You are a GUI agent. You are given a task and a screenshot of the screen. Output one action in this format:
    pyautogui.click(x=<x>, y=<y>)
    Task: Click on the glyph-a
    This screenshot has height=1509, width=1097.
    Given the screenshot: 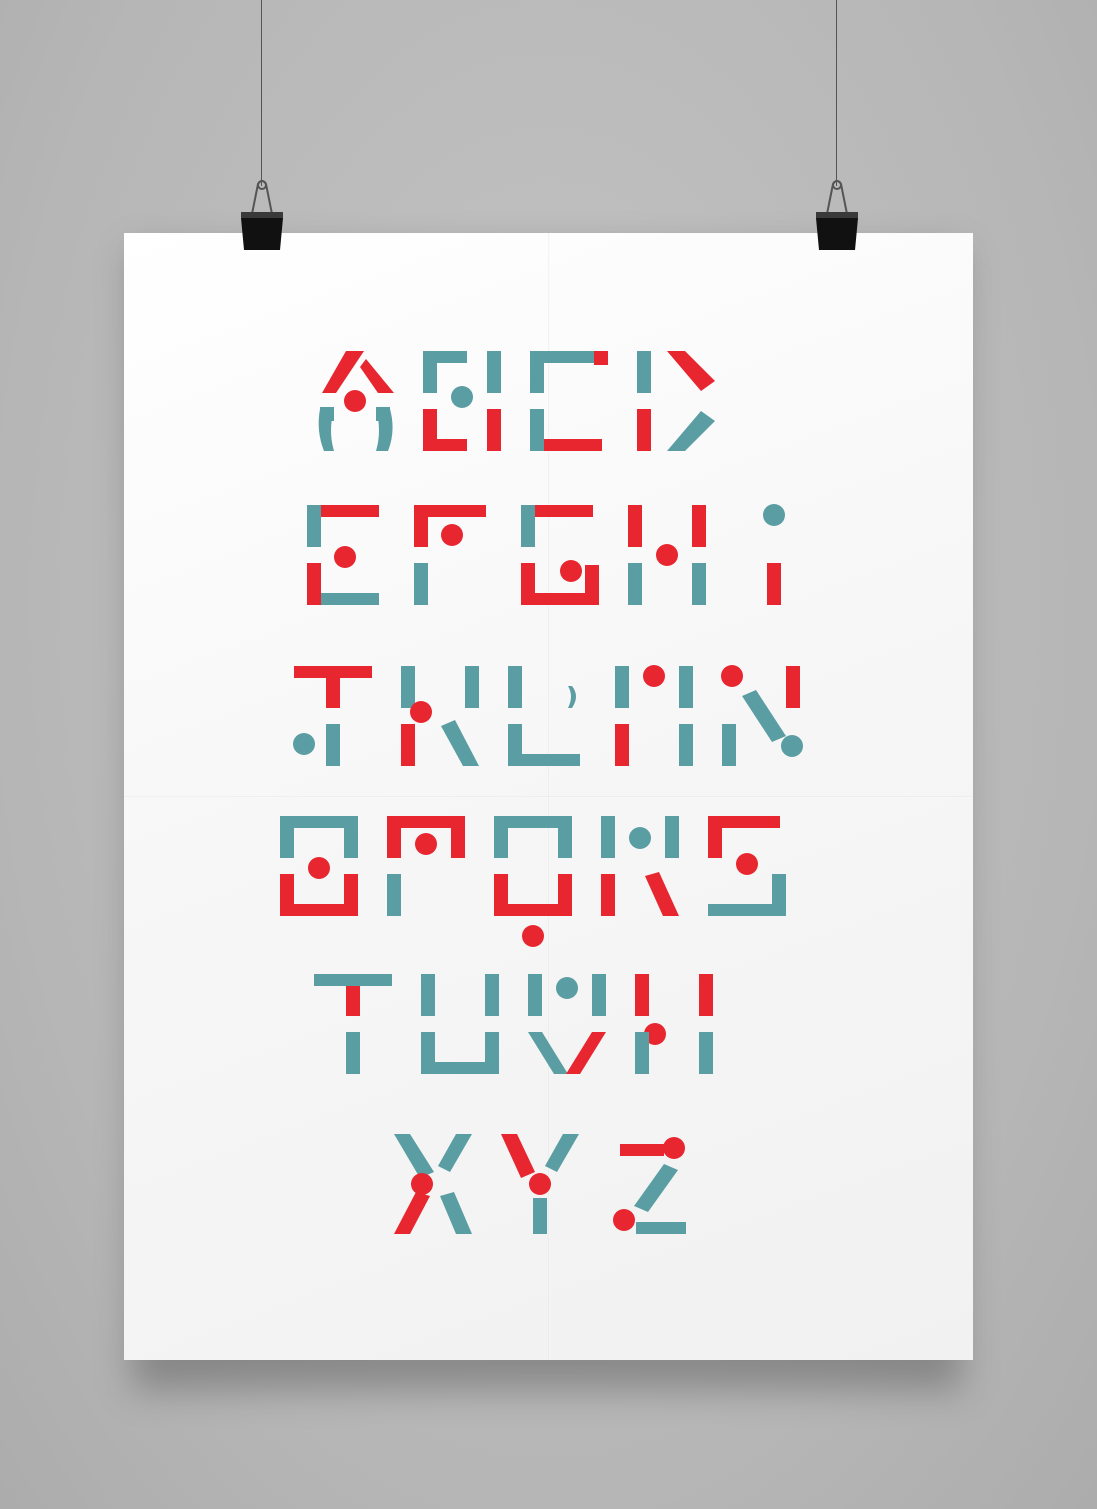 What is the action you would take?
    pyautogui.click(x=356, y=401)
    